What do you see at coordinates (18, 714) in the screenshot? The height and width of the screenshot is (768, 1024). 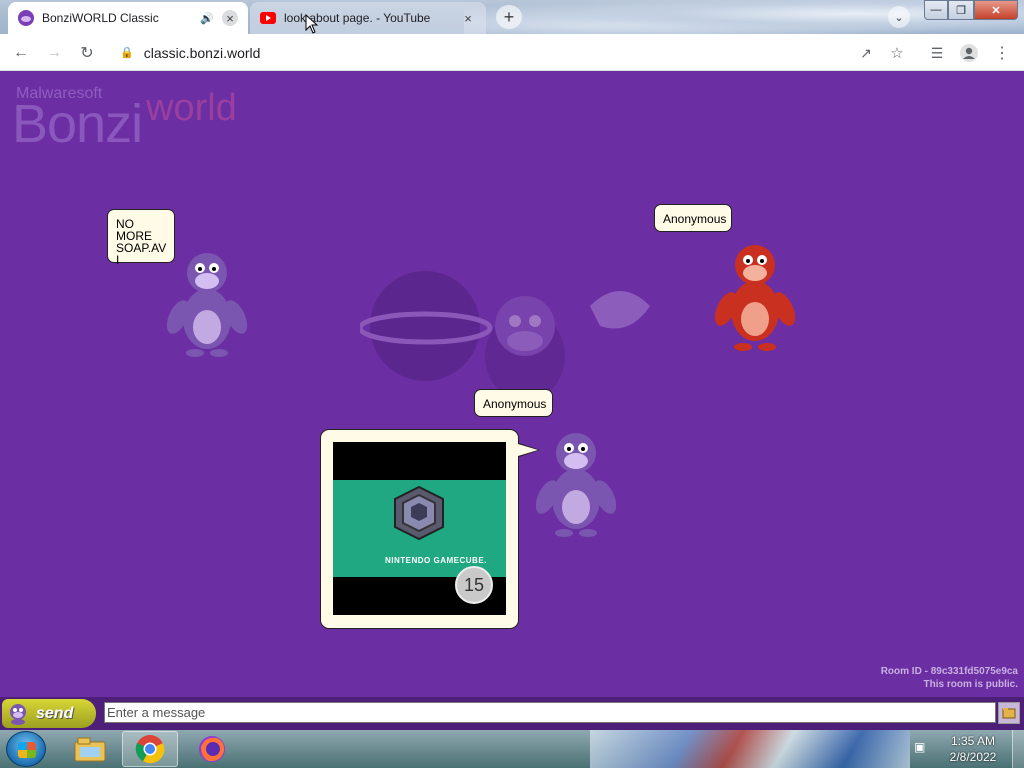 I see `bonzi-head-icon` at bounding box center [18, 714].